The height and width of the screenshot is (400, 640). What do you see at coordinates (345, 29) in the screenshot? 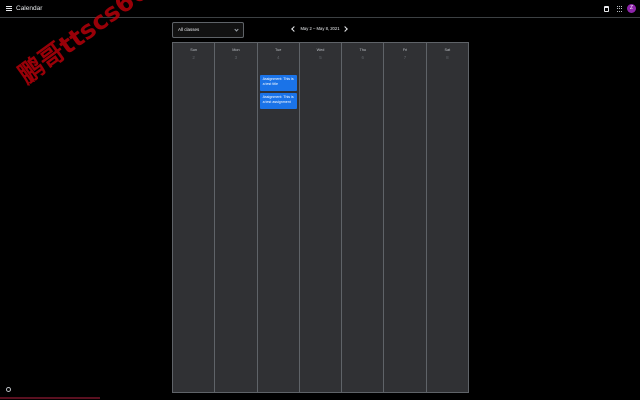
I see `next-week-icon` at bounding box center [345, 29].